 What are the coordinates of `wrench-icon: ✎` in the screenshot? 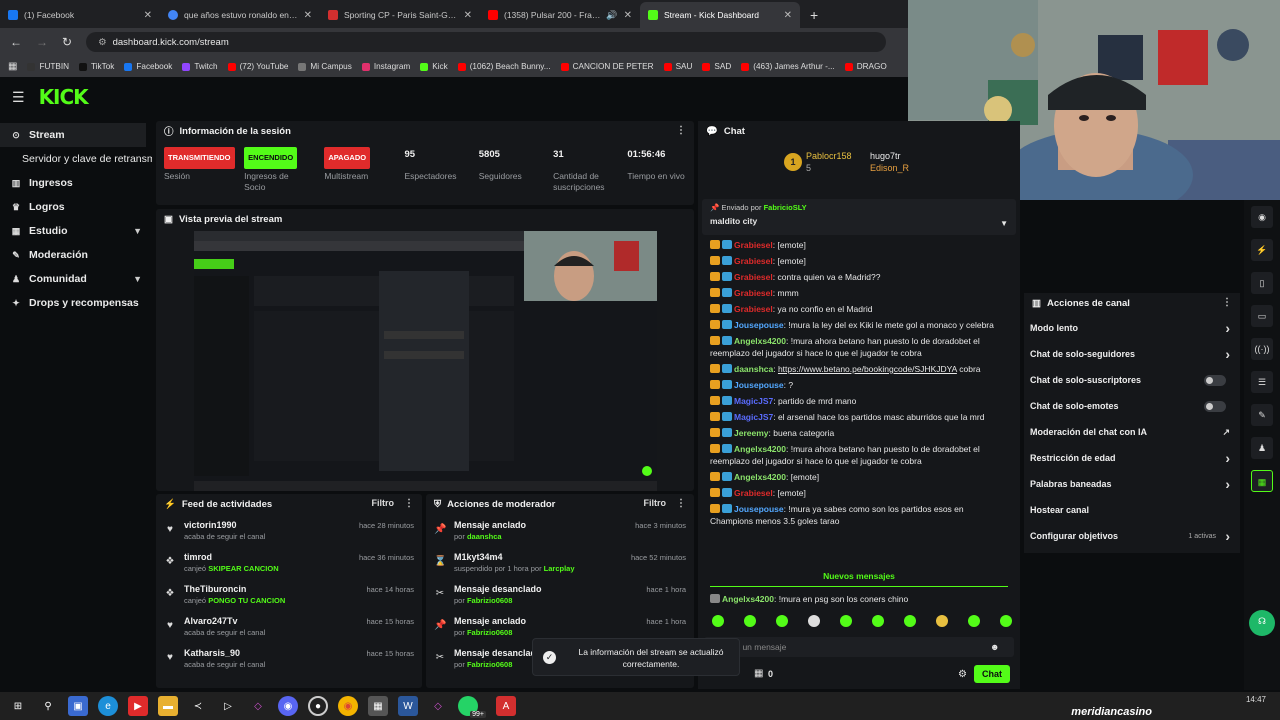 It's located at (1262, 415).